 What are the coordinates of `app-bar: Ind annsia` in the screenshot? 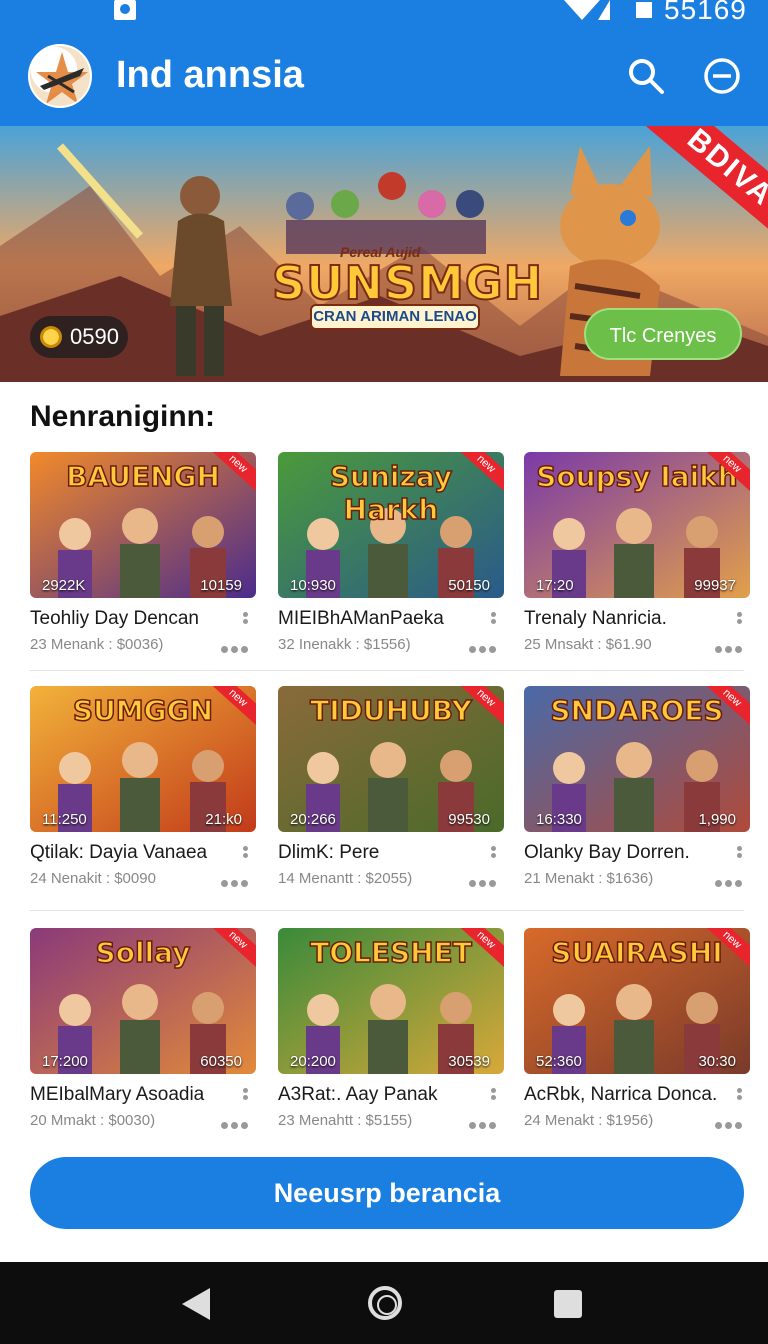 It's located at (384, 78).